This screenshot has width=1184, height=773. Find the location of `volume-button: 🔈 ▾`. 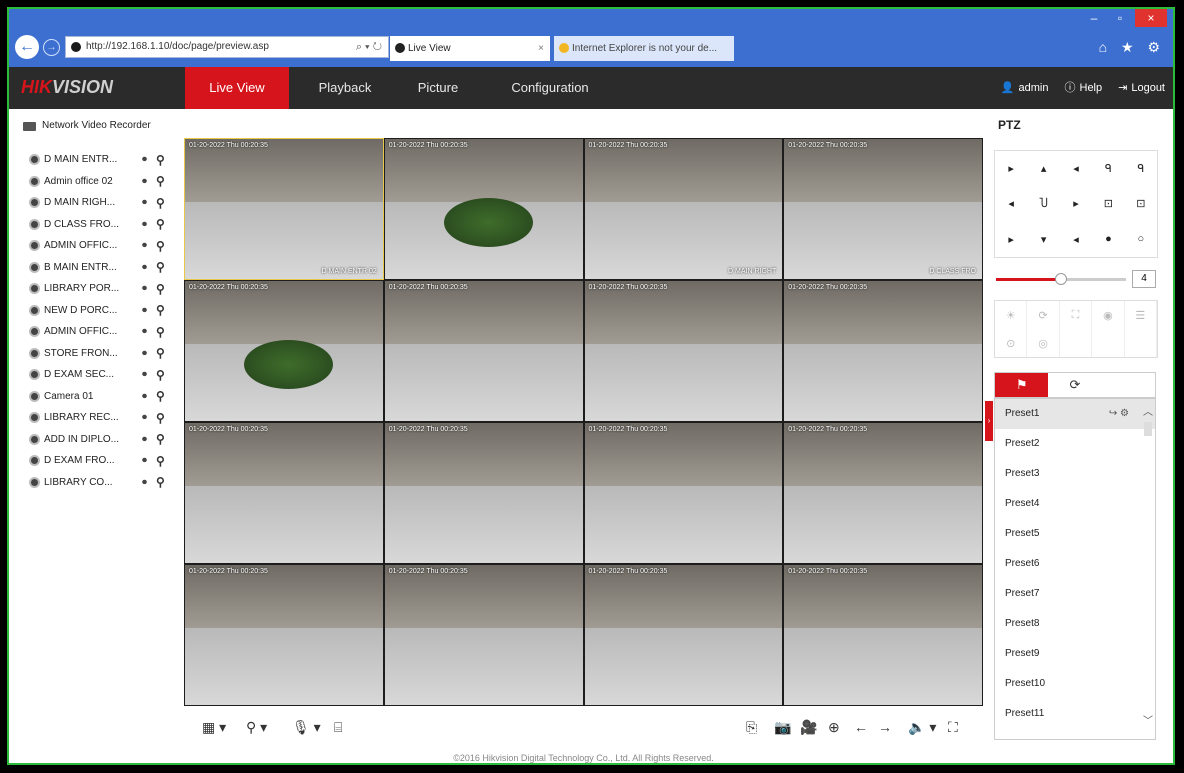

volume-button: 🔈 ▾ is located at coordinates (922, 727).